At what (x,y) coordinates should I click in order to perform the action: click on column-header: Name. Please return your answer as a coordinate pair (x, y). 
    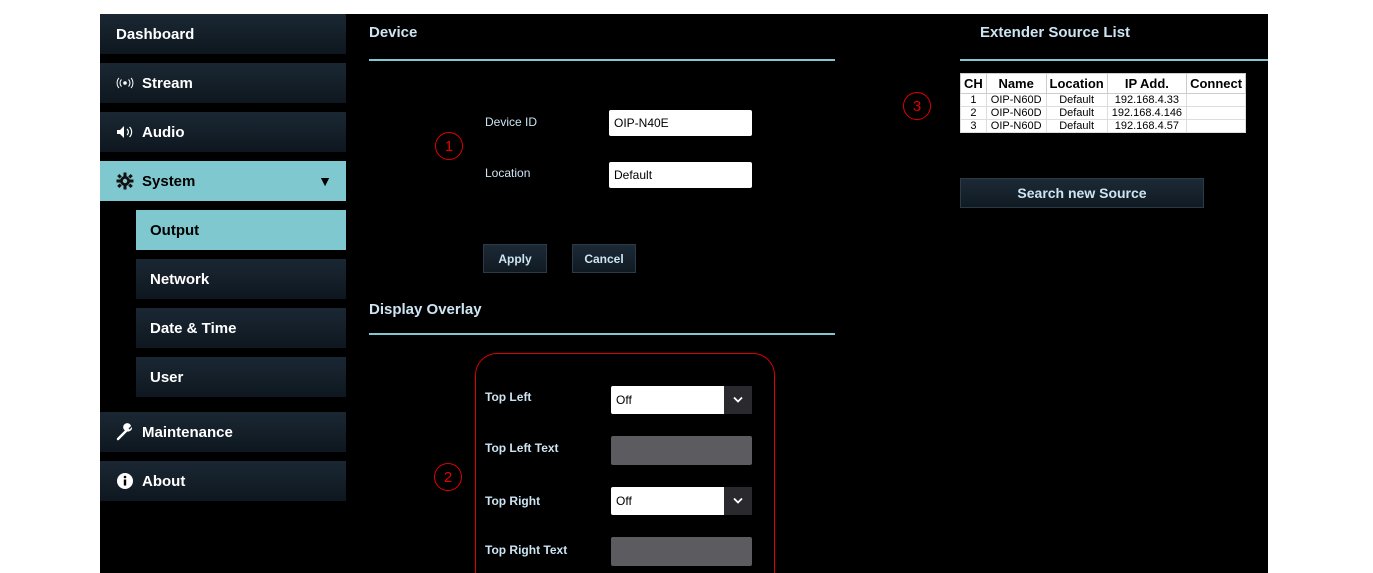
    Looking at the image, I should click on (1016, 83).